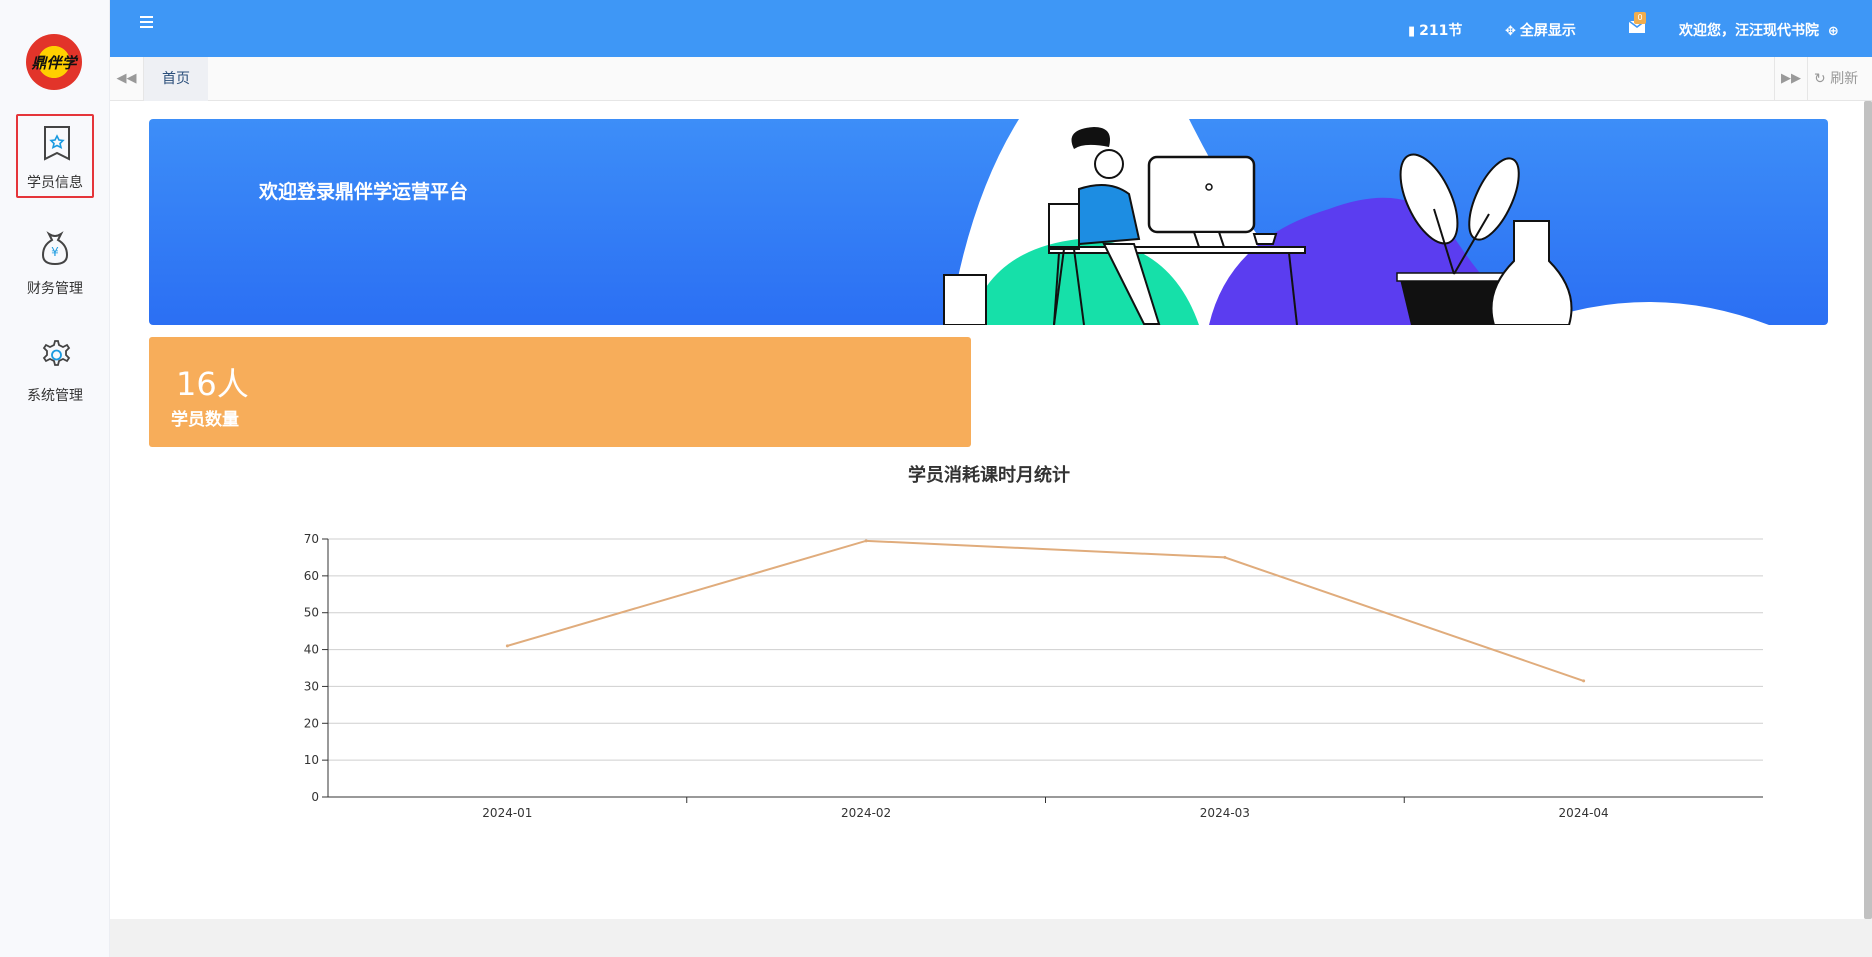 This screenshot has height=957, width=1872. Describe the element at coordinates (55, 183) in the screenshot. I see `sidebar-item-label: 学员信息` at that location.